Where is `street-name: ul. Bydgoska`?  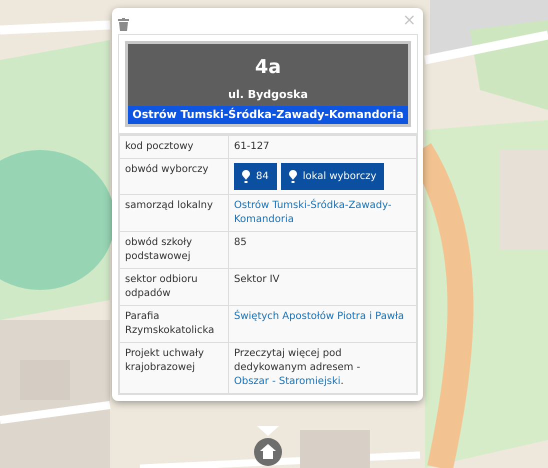
street-name: ul. Bydgoska is located at coordinates (268, 95).